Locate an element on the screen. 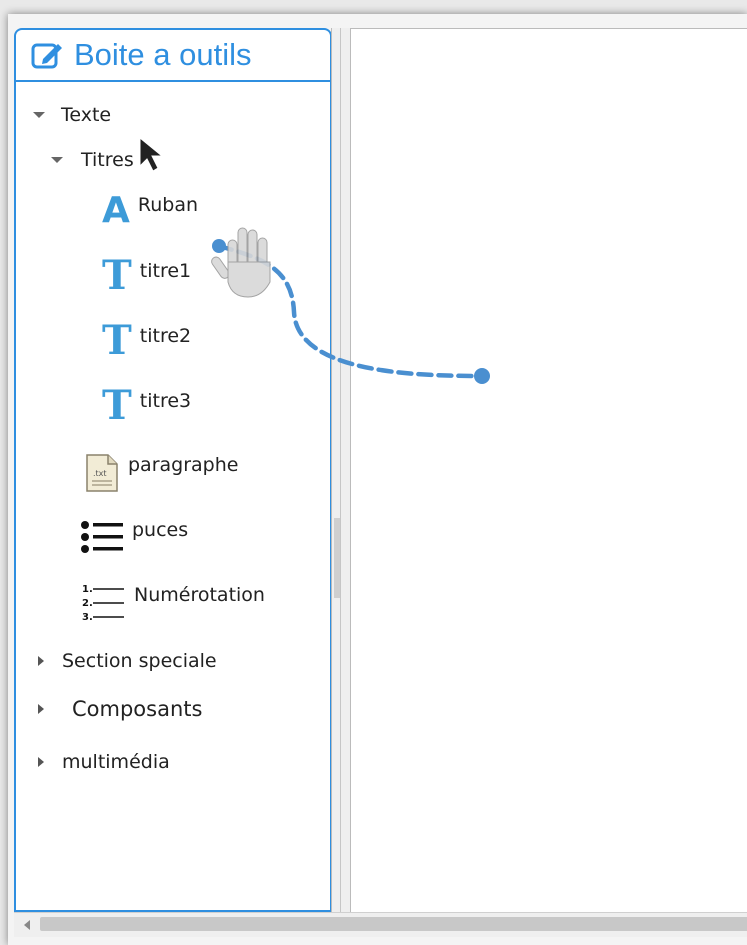 The image size is (747, 945). tree-node-titres: Titres is located at coordinates (92, 160).